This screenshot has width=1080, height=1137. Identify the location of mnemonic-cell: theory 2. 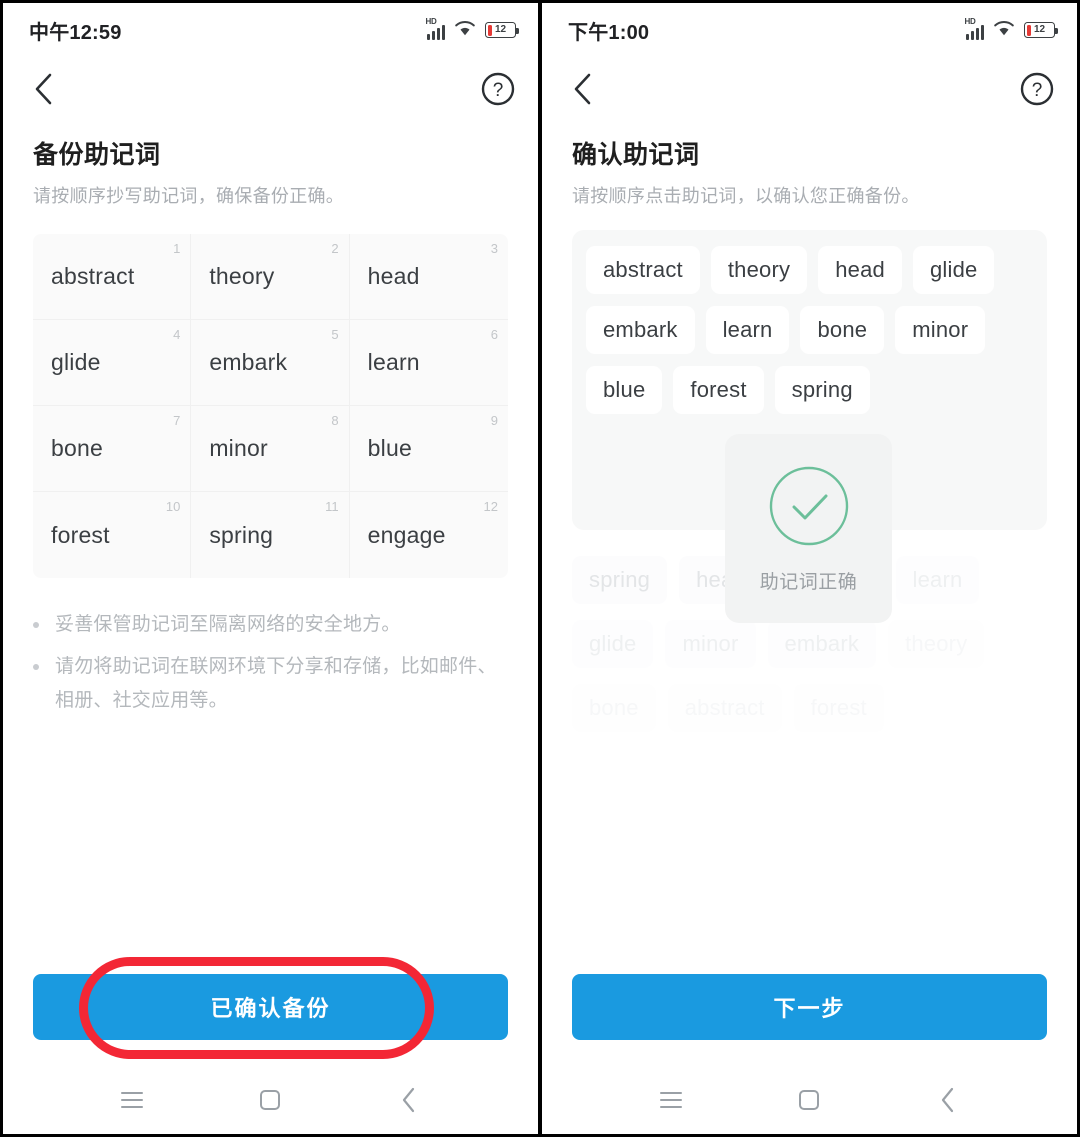
(270, 277).